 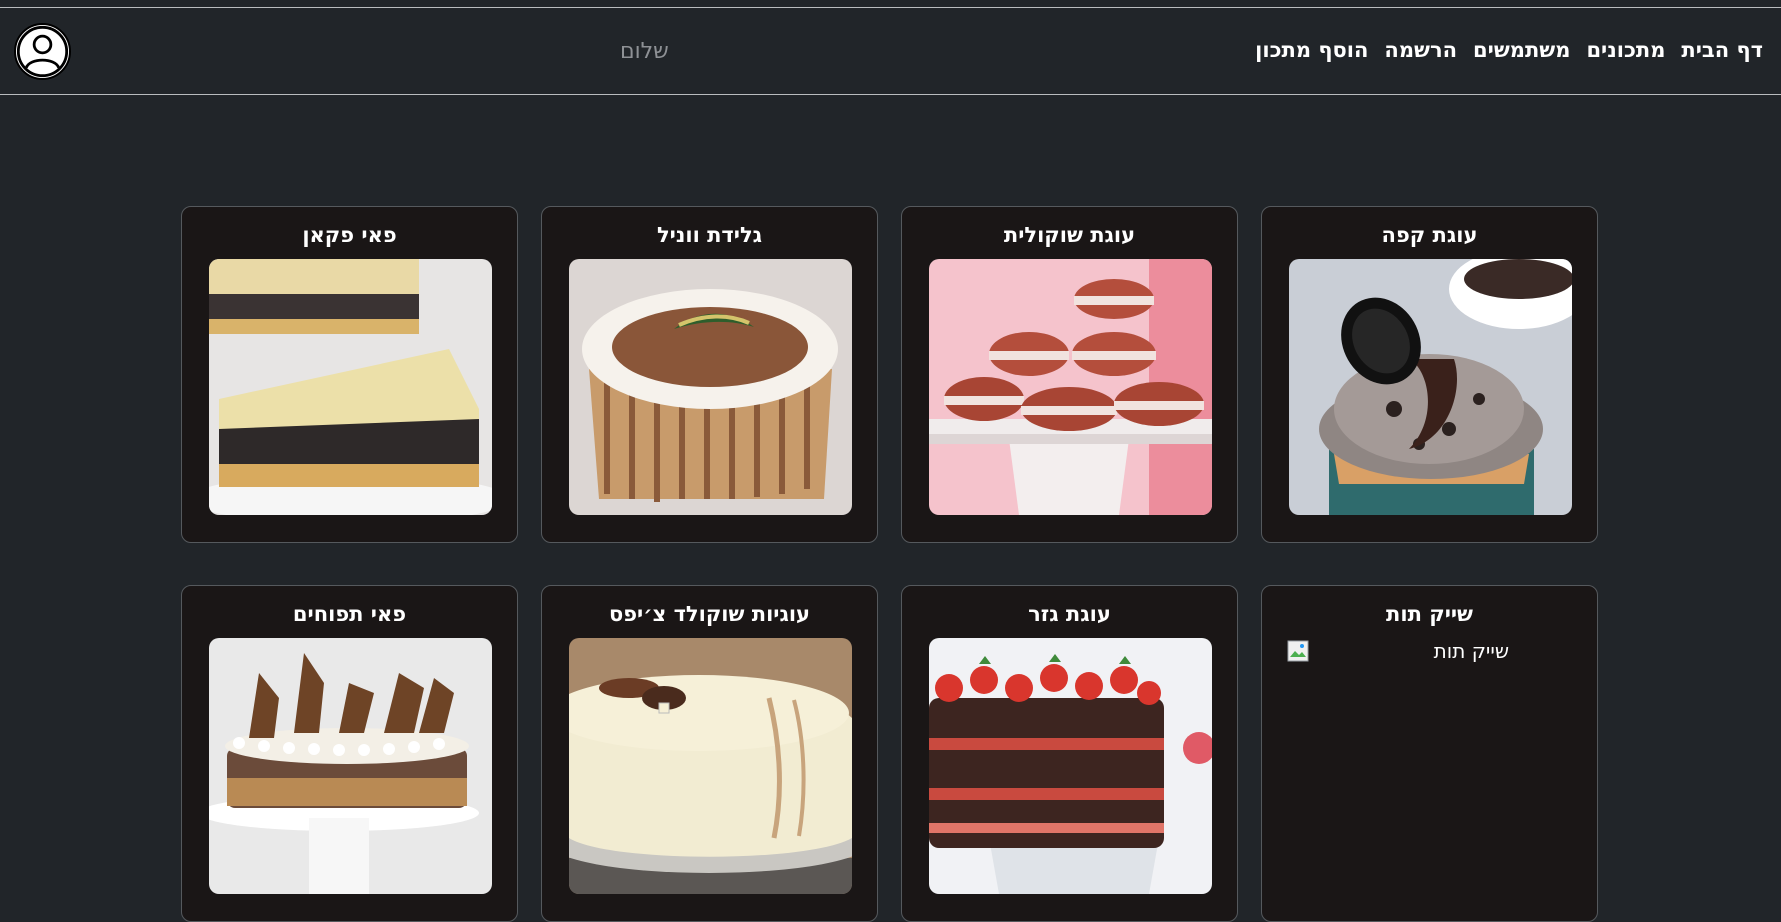 What do you see at coordinates (1311, 50) in the screenshot?
I see `nav-link-add-recipe: הוסף מתכון` at bounding box center [1311, 50].